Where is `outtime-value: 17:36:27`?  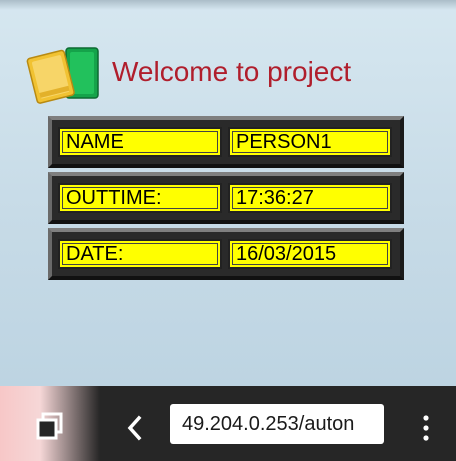
outtime-value: 17:36:27 is located at coordinates (310, 198).